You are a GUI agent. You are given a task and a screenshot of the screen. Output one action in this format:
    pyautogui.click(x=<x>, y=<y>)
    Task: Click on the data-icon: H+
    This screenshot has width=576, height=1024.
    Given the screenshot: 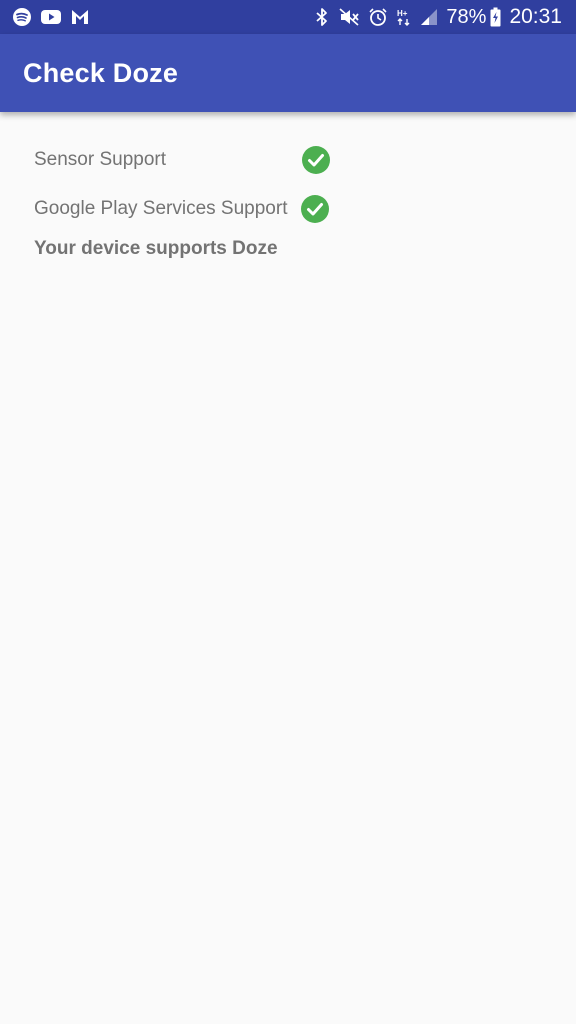 What is the action you would take?
    pyautogui.click(x=404, y=17)
    